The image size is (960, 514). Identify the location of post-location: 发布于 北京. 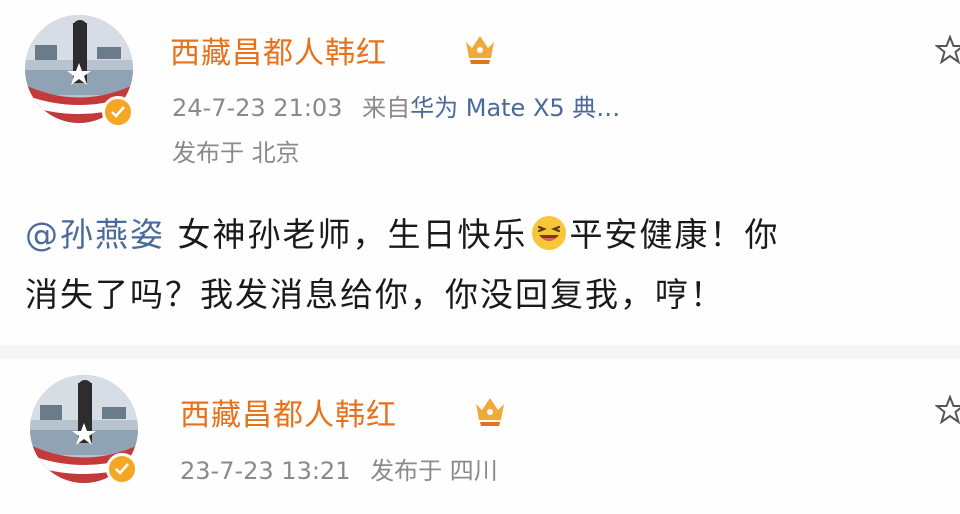
(236, 153).